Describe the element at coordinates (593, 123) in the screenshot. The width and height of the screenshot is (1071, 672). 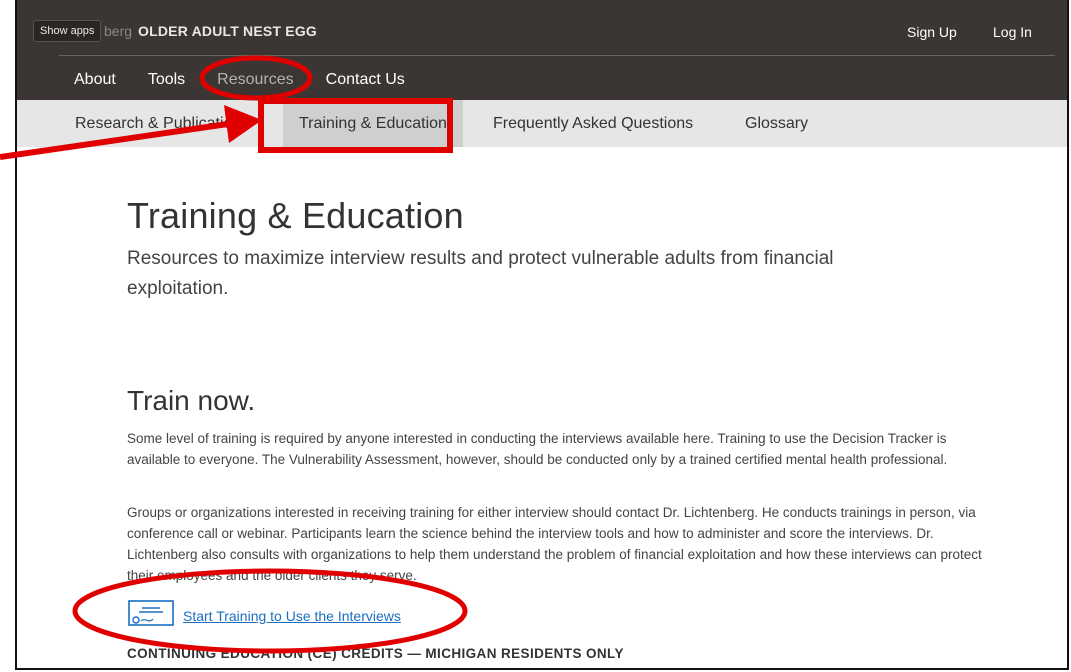
I see `subnav-item-faq: Frequently Asked Questions` at that location.